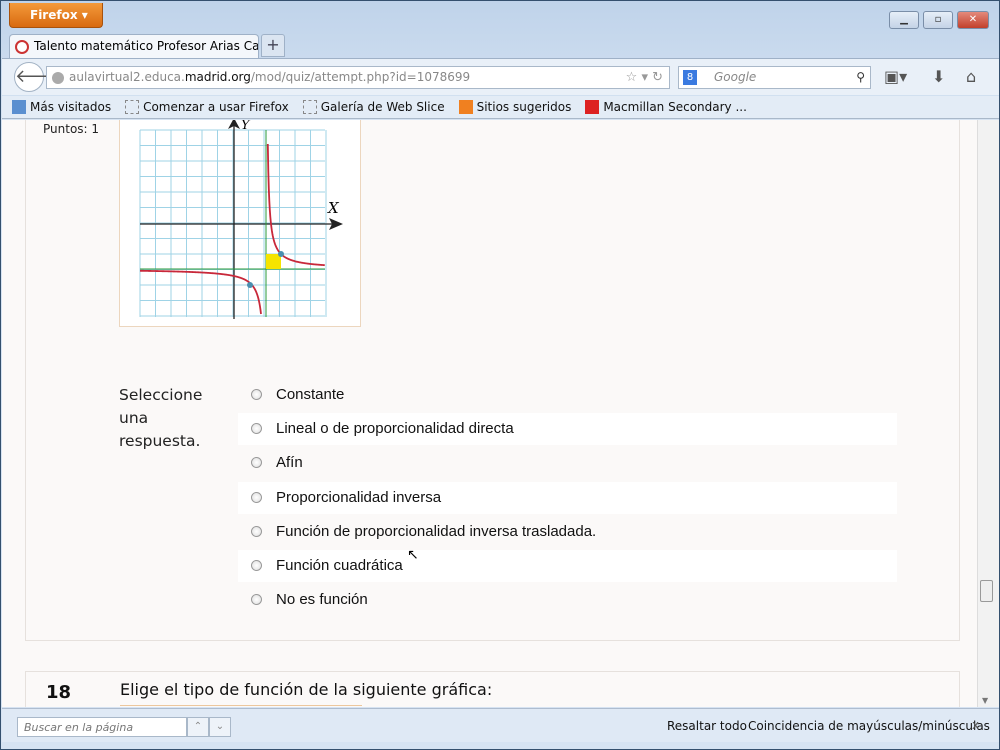 The image size is (1000, 750). What do you see at coordinates (71, 129) in the screenshot?
I see `points-label: Puntos: 1` at bounding box center [71, 129].